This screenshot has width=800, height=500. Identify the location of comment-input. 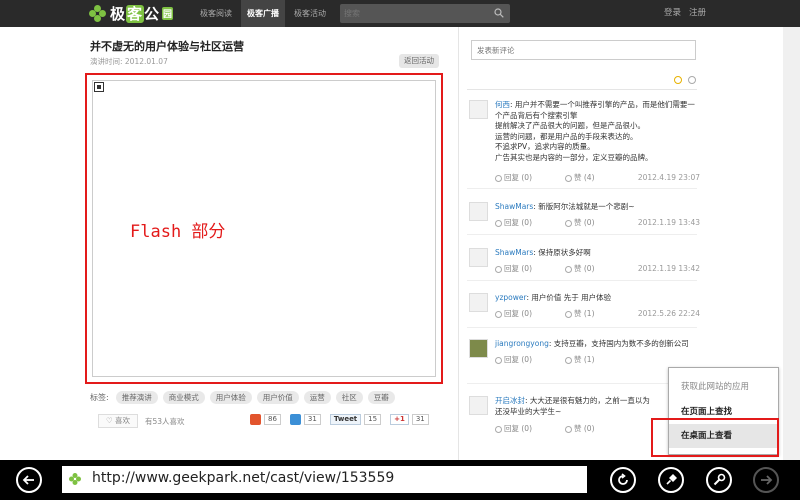
(583, 50).